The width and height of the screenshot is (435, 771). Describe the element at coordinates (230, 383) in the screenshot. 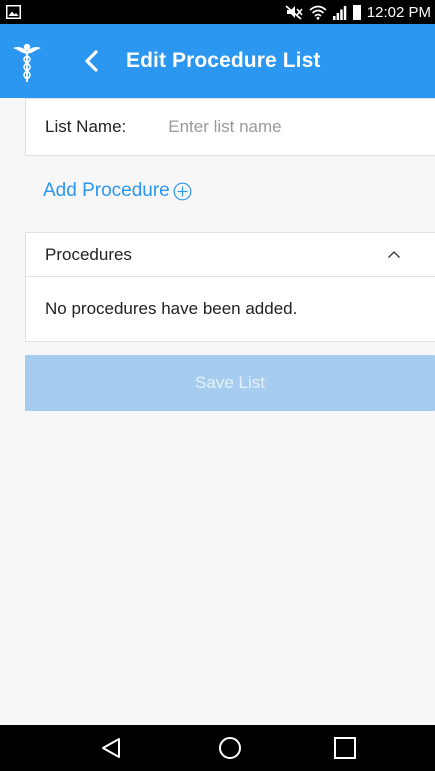

I see `save-list-button: Save List` at that location.